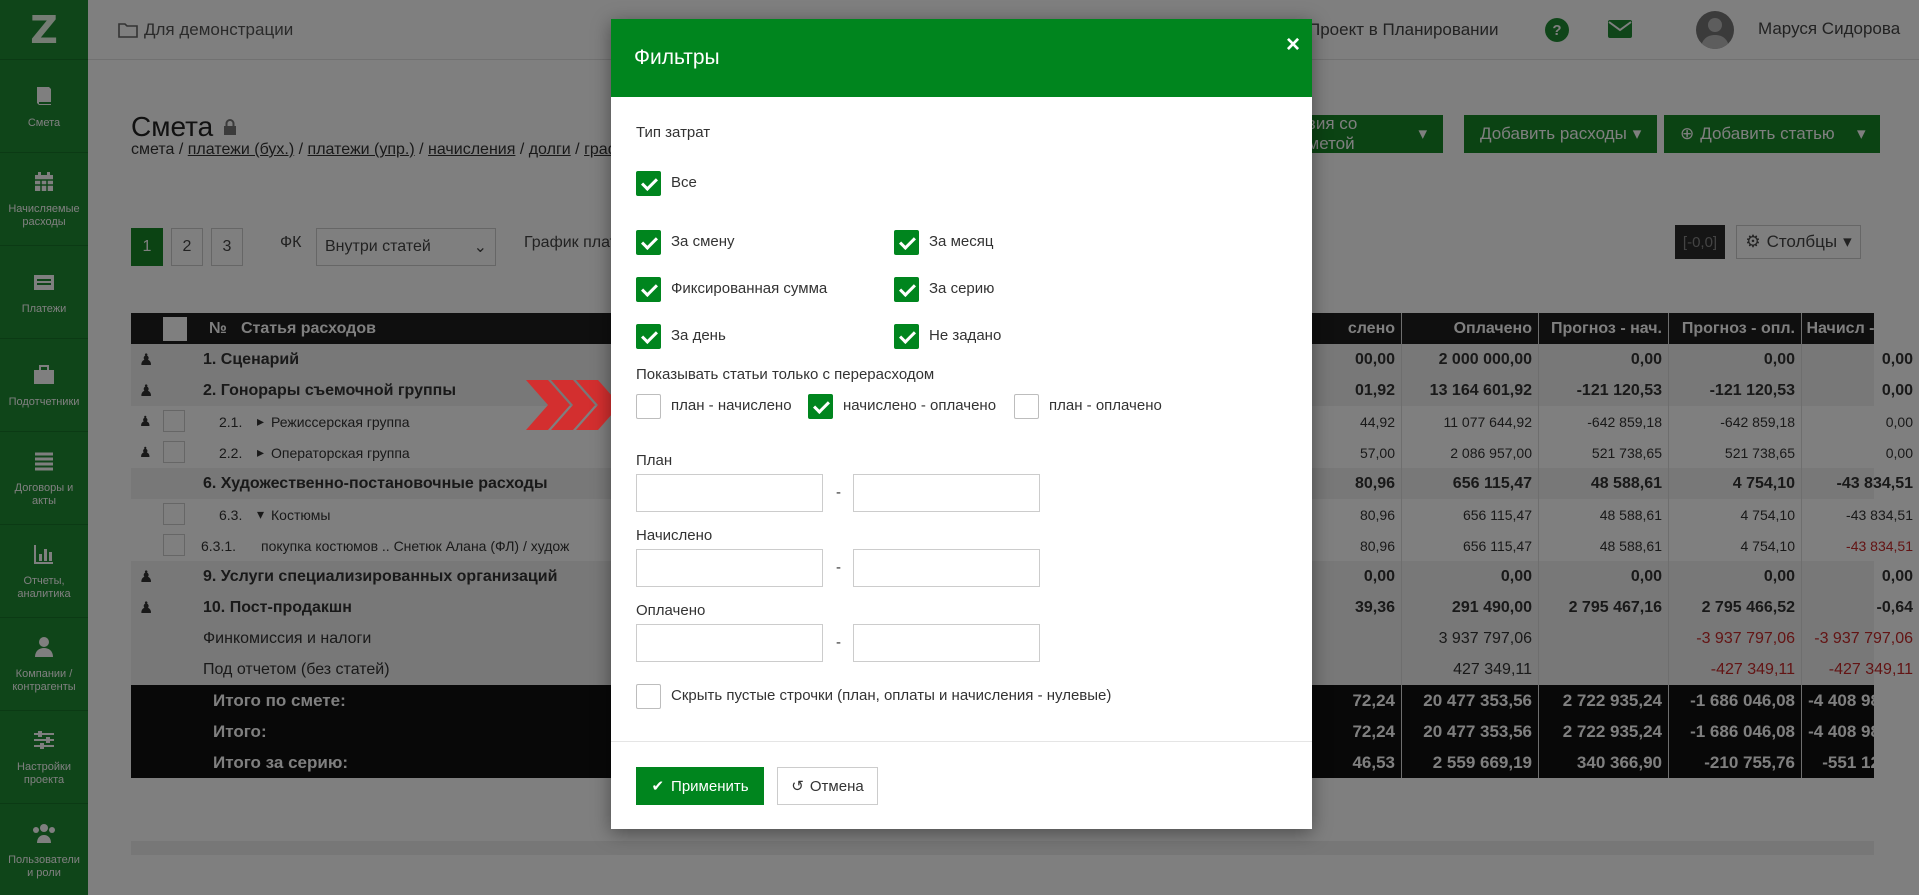 The width and height of the screenshot is (1919, 895). I want to click on cancel-button: ↺ Отмена, so click(827, 786).